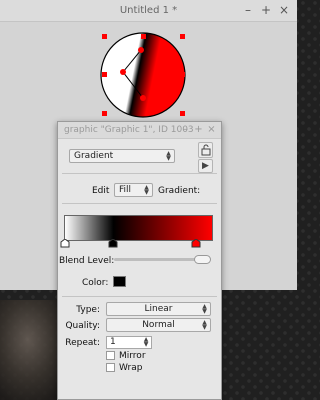  What do you see at coordinates (138, 228) in the screenshot?
I see `gradient-ramp-editor` at bounding box center [138, 228].